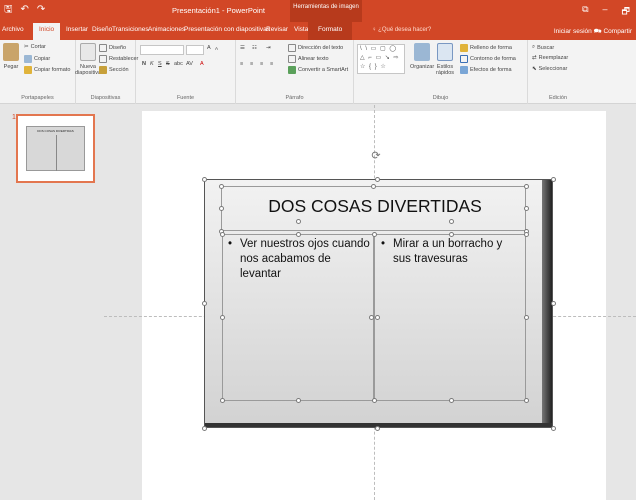 This screenshot has height=500, width=636. I want to click on group-label: Párrafo, so click(294, 98).